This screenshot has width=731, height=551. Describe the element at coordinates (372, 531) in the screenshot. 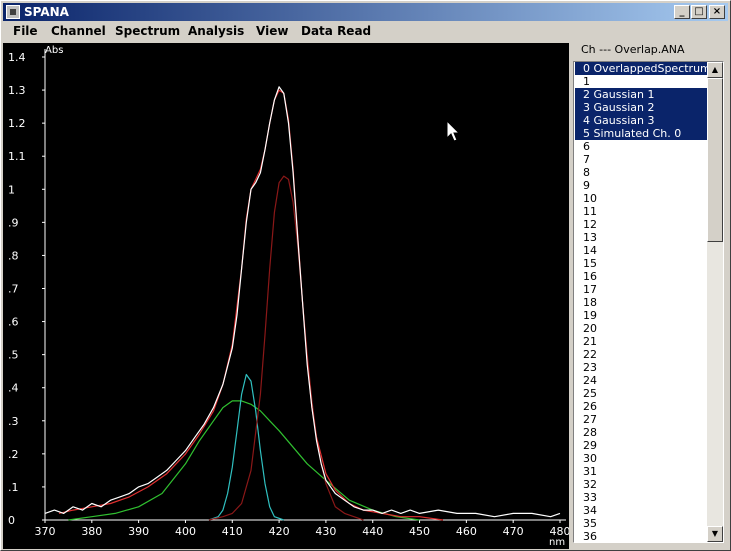

I see `x-tick-label: 440` at that location.